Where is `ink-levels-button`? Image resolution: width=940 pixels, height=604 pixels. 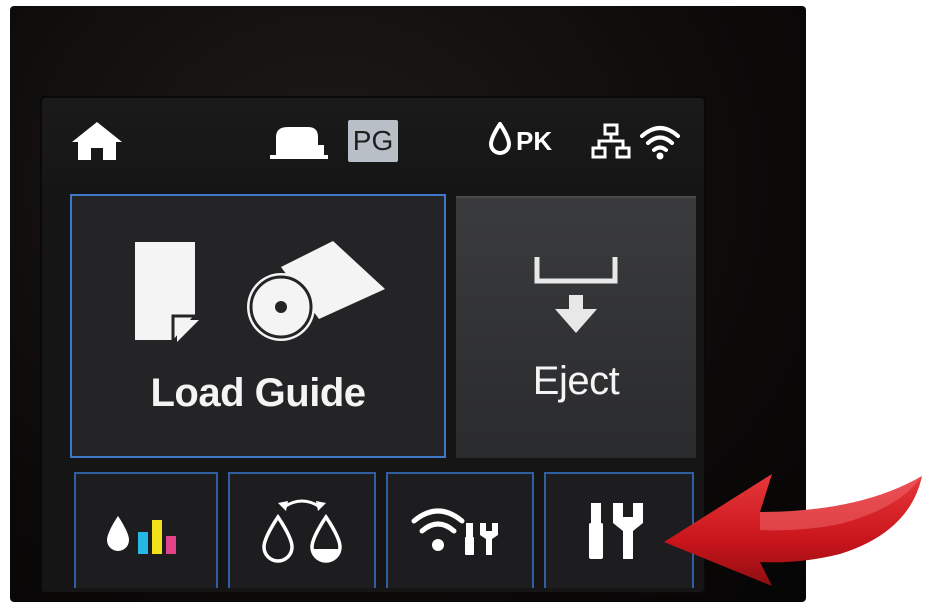
ink-levels-button is located at coordinates (146, 530).